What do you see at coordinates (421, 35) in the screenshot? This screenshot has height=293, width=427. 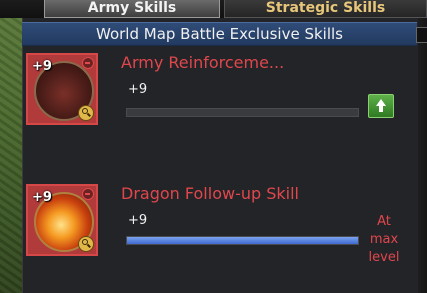 I see `header-info-button` at bounding box center [421, 35].